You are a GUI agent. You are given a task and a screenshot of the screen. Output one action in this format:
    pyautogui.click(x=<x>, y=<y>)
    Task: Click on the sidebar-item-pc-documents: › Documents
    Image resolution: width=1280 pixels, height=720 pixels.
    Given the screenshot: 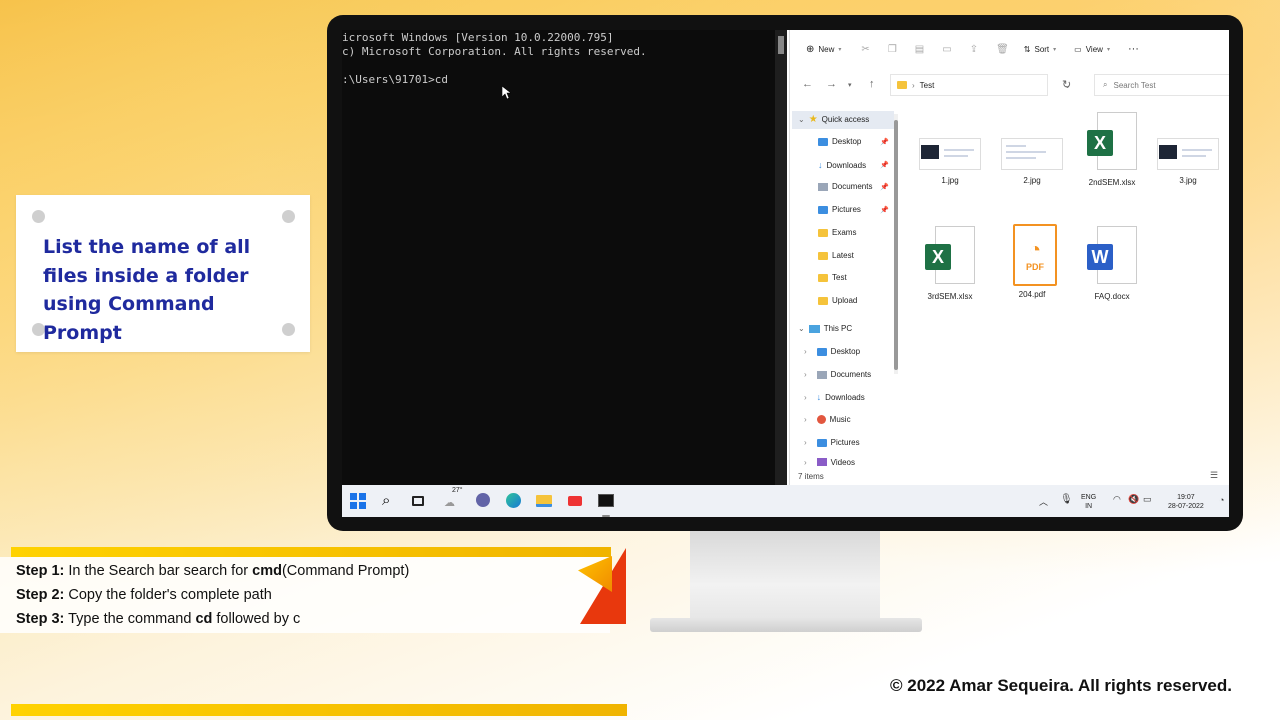 What is the action you would take?
    pyautogui.click(x=837, y=374)
    